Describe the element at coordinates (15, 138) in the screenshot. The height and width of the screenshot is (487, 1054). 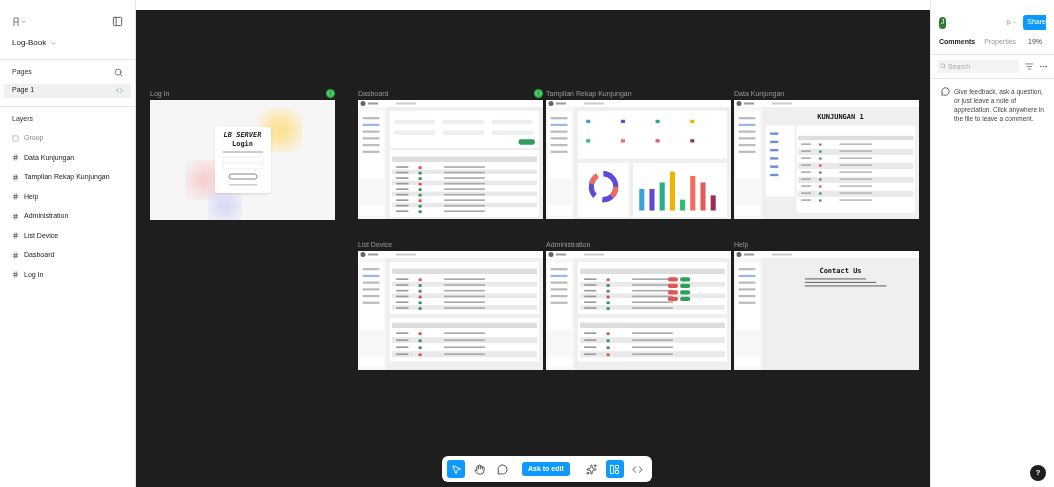
I see `group-icon` at that location.